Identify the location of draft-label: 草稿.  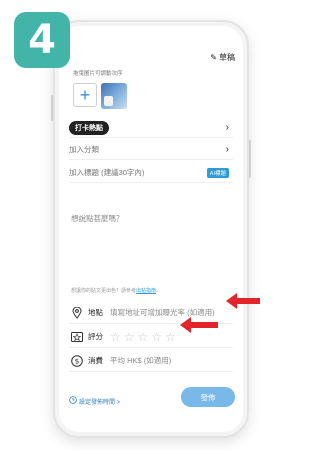
(227, 57).